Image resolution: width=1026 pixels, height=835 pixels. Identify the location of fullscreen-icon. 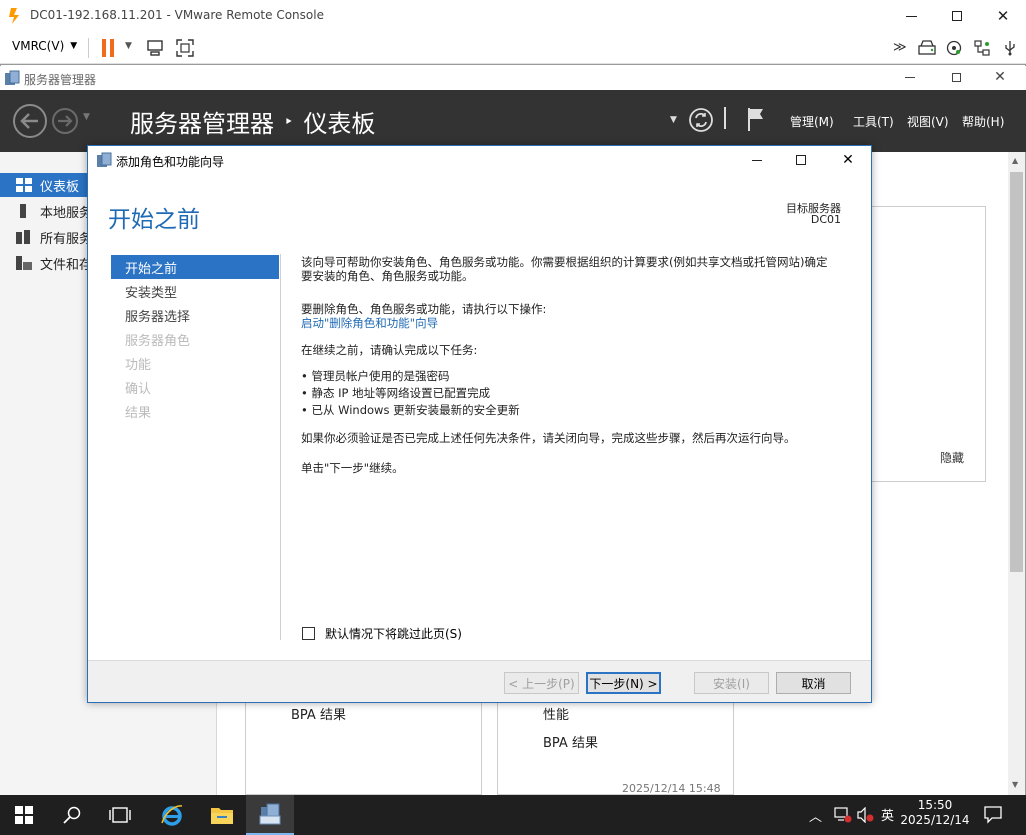
(185, 48).